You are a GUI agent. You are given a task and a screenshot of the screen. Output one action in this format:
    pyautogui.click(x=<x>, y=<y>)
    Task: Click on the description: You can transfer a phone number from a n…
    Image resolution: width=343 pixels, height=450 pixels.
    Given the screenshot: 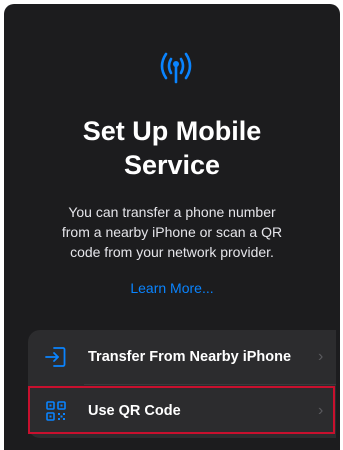 What is the action you would take?
    pyautogui.click(x=172, y=232)
    